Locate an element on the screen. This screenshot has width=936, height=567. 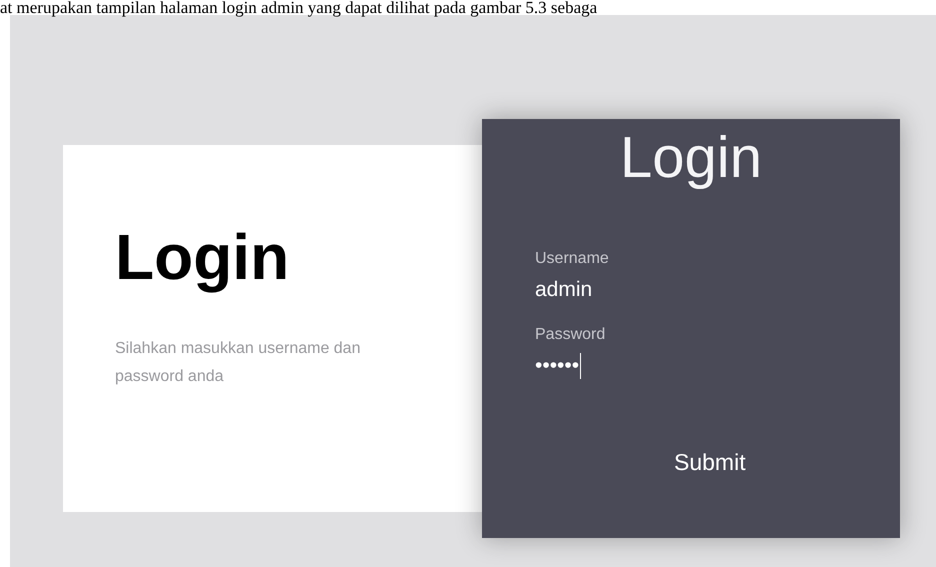
input-field: admin is located at coordinates (563, 290).